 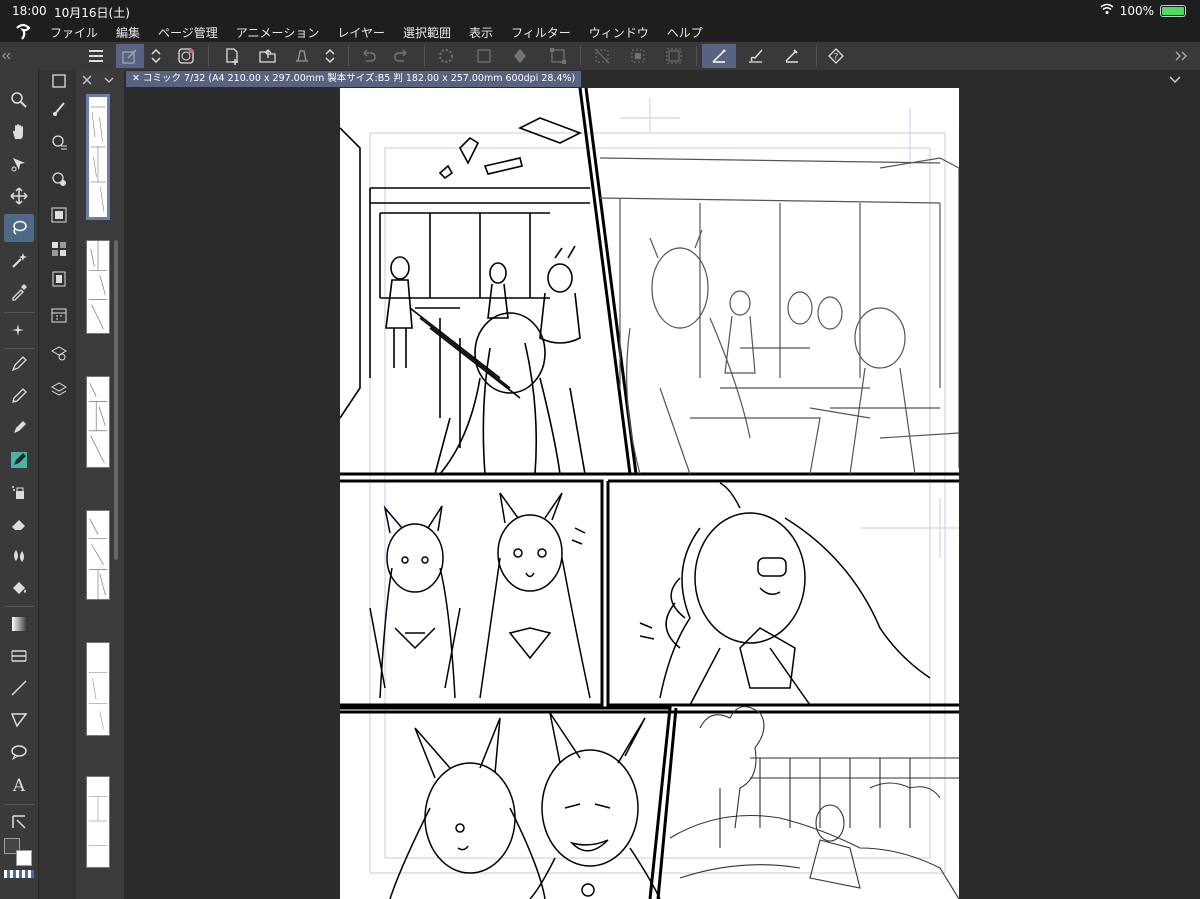 What do you see at coordinates (59, 389) in the screenshot?
I see `layers-icon` at bounding box center [59, 389].